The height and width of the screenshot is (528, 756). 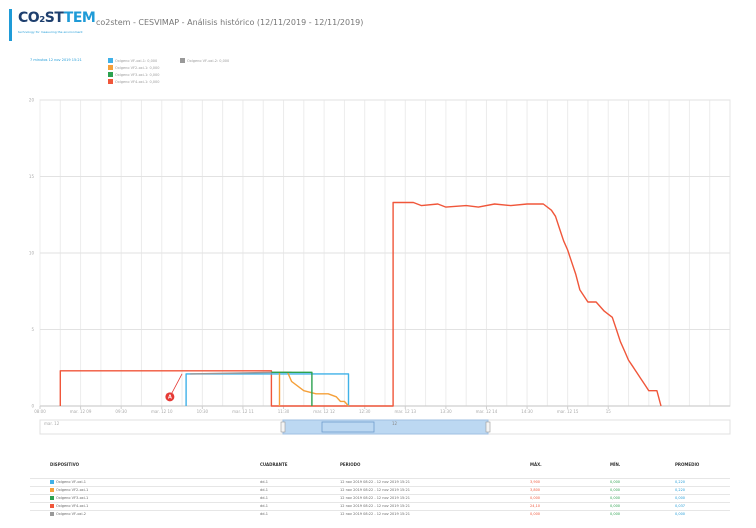 What do you see at coordinates (283, 427) in the screenshot?
I see `navigator-handle-left` at bounding box center [283, 427].